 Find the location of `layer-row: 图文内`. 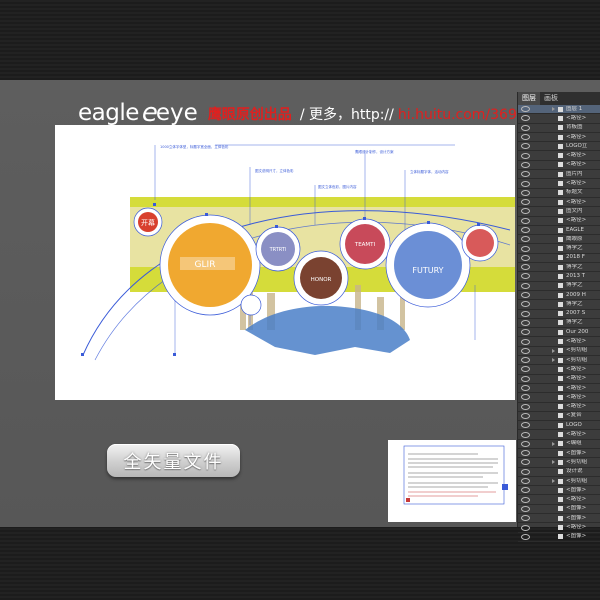

layer-row: 图文内 is located at coordinates (559, 212).